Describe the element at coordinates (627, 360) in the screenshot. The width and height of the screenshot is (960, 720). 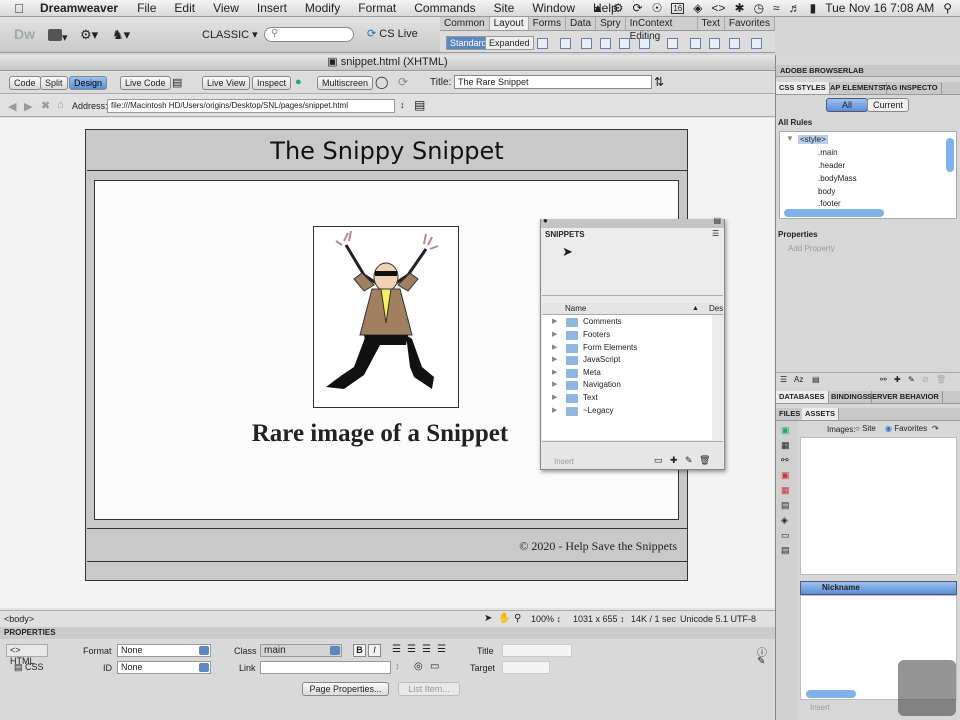
I see `snippet-folder: ▶ JavaScript` at that location.